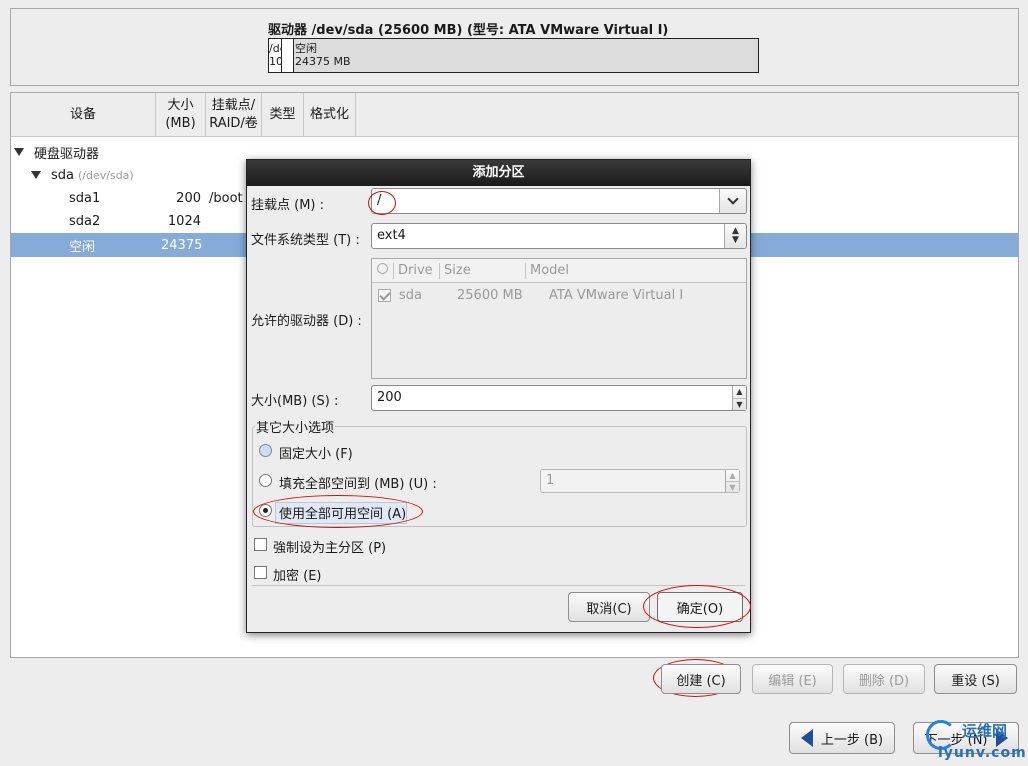  Describe the element at coordinates (559, 236) in the screenshot. I see `fs-type-select: ext4 ▲ ▼` at that location.